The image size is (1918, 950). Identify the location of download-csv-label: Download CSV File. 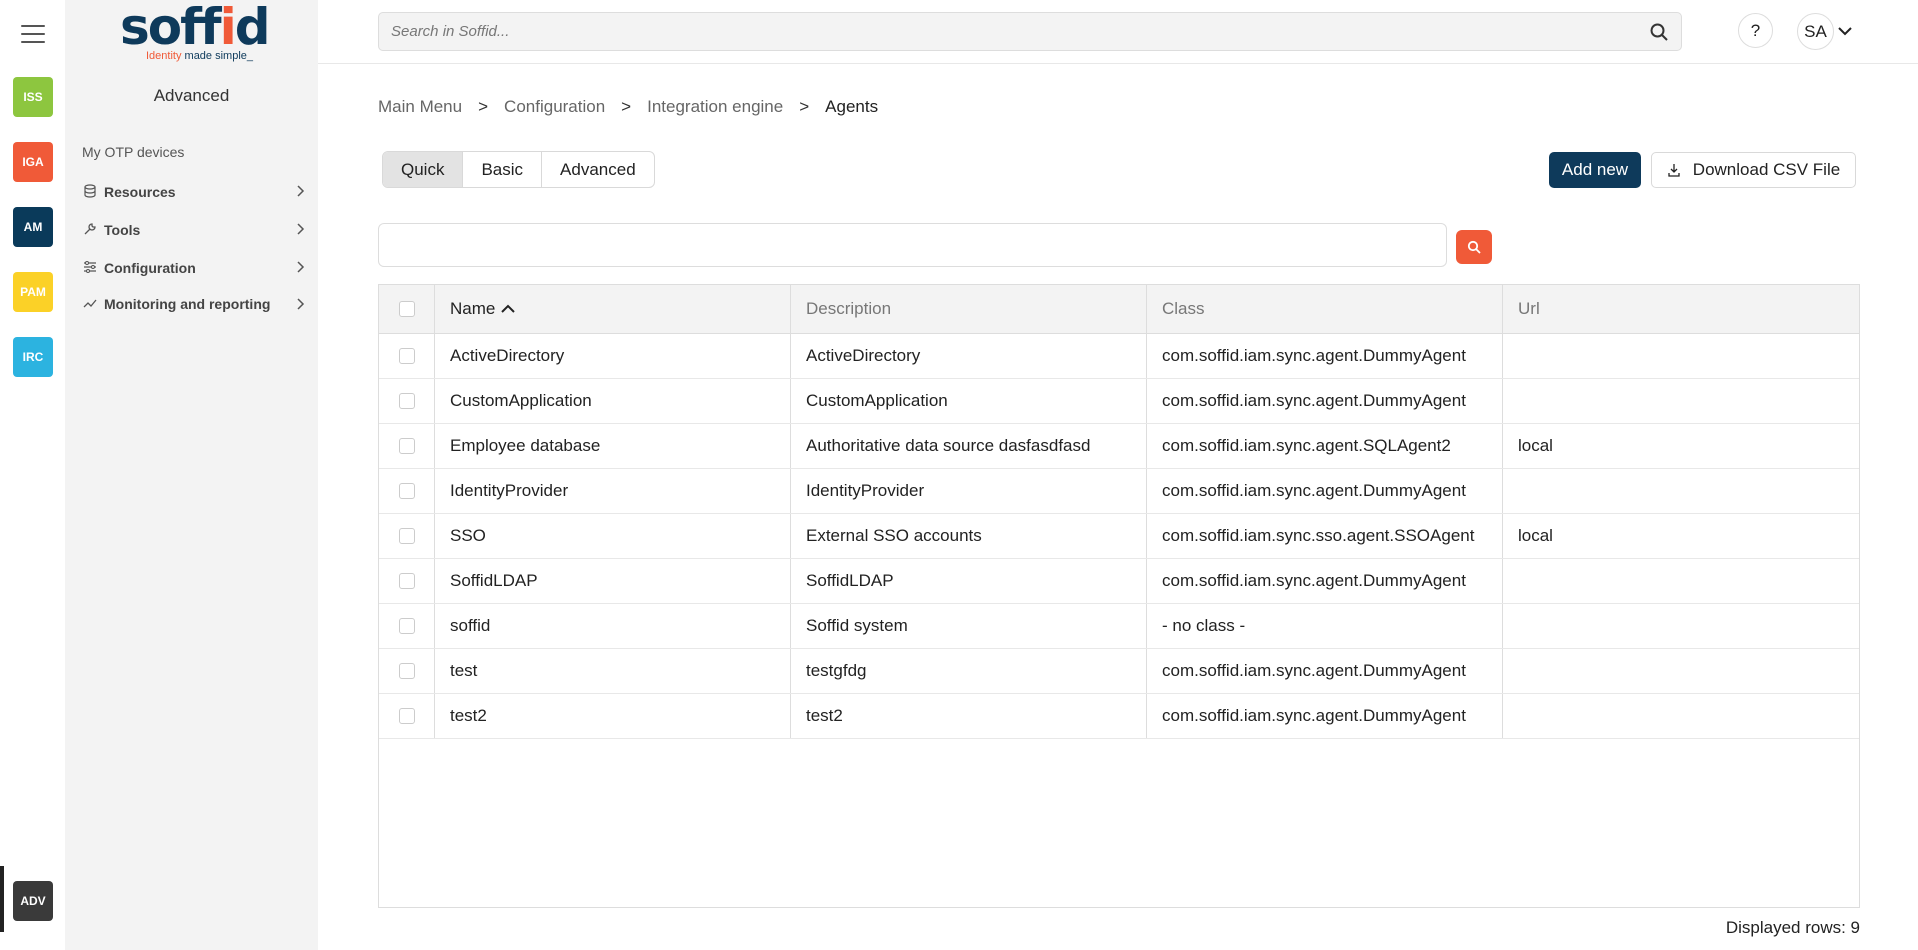
(1766, 169).